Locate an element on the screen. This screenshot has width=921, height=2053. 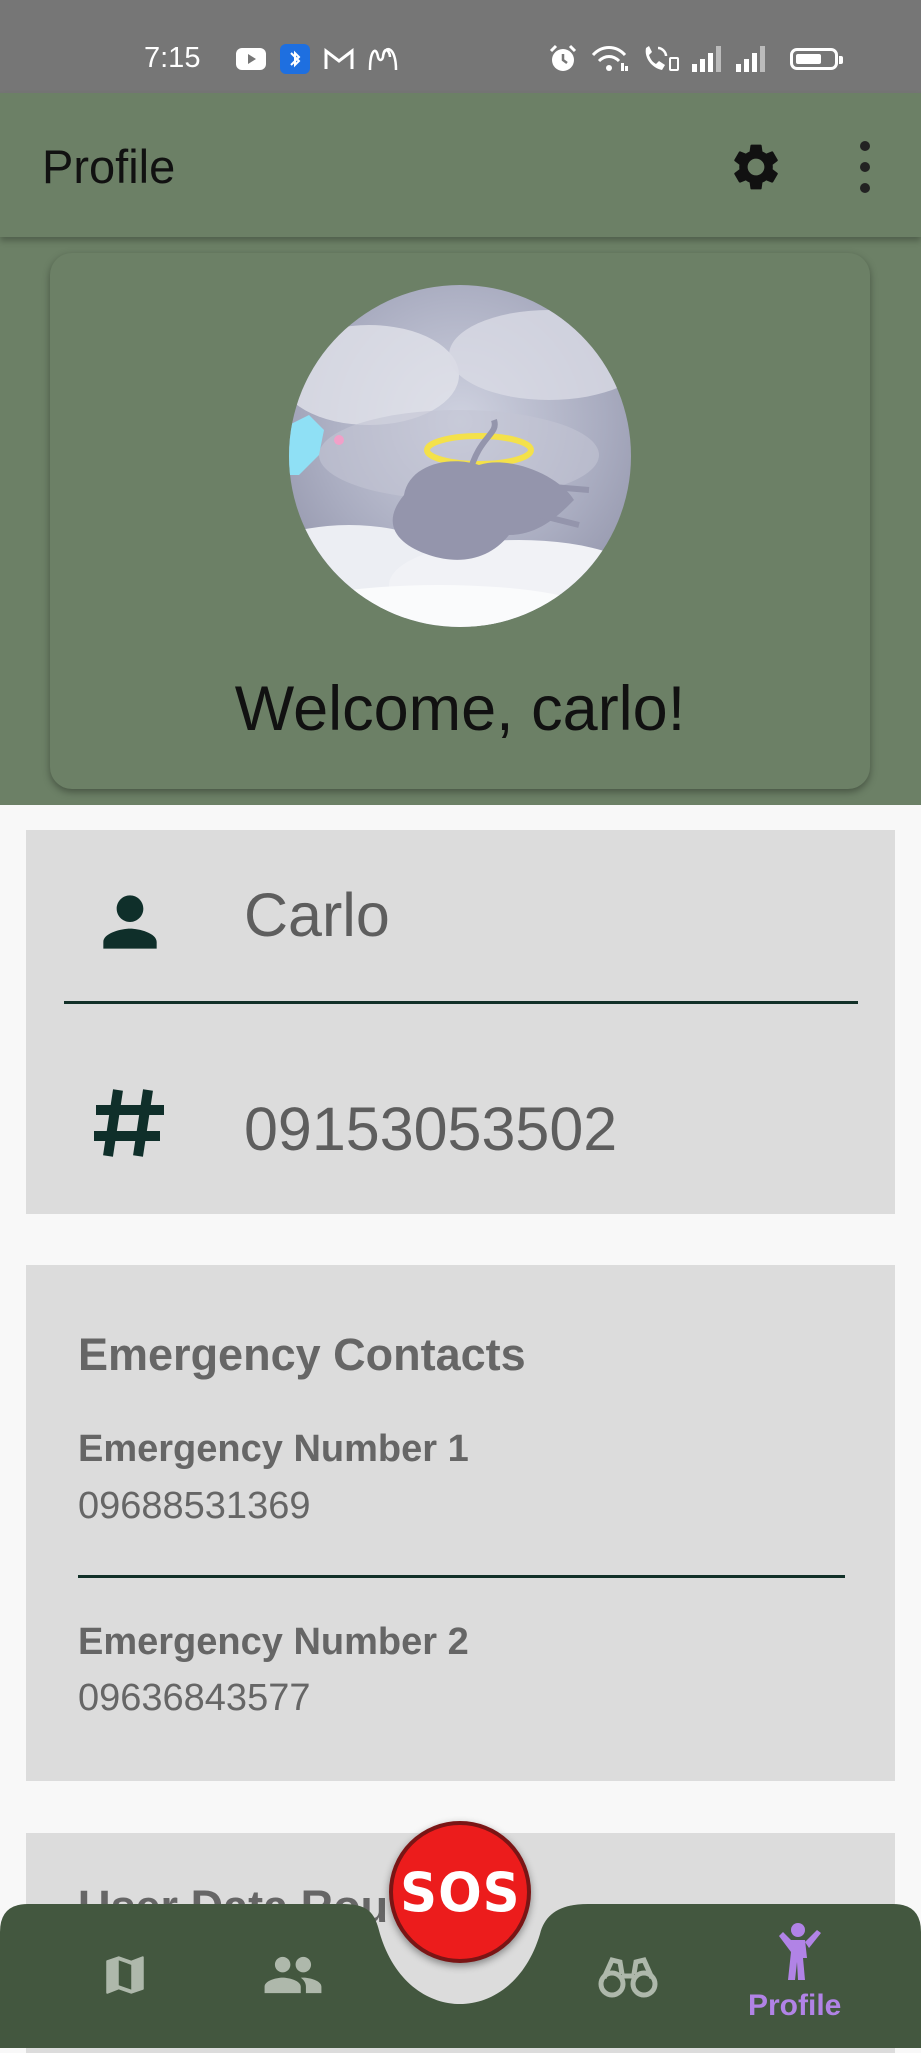
emergency-label-2: Emergency Number 2 is located at coordinates (273, 1642).